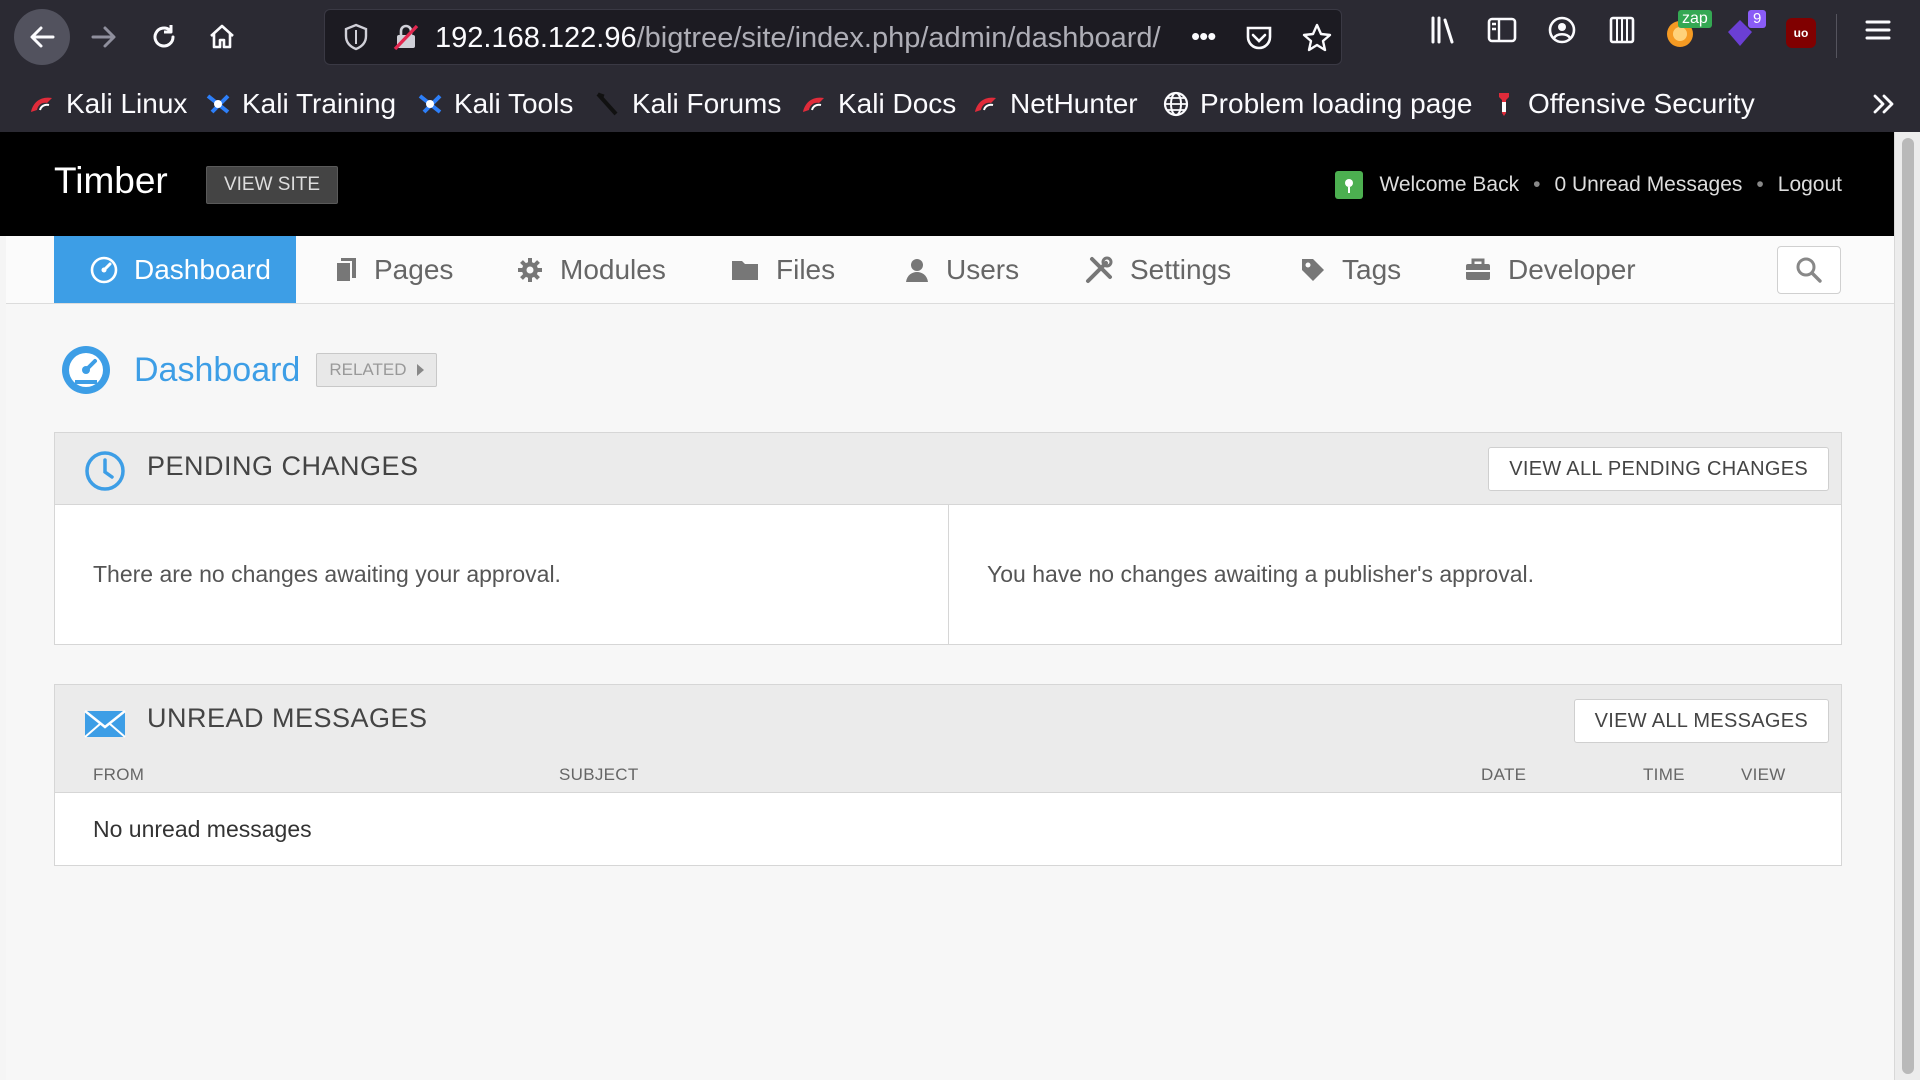 The width and height of the screenshot is (1920, 1080). Describe the element at coordinates (272, 185) in the screenshot. I see `view-site-button: VIEW SITE` at that location.